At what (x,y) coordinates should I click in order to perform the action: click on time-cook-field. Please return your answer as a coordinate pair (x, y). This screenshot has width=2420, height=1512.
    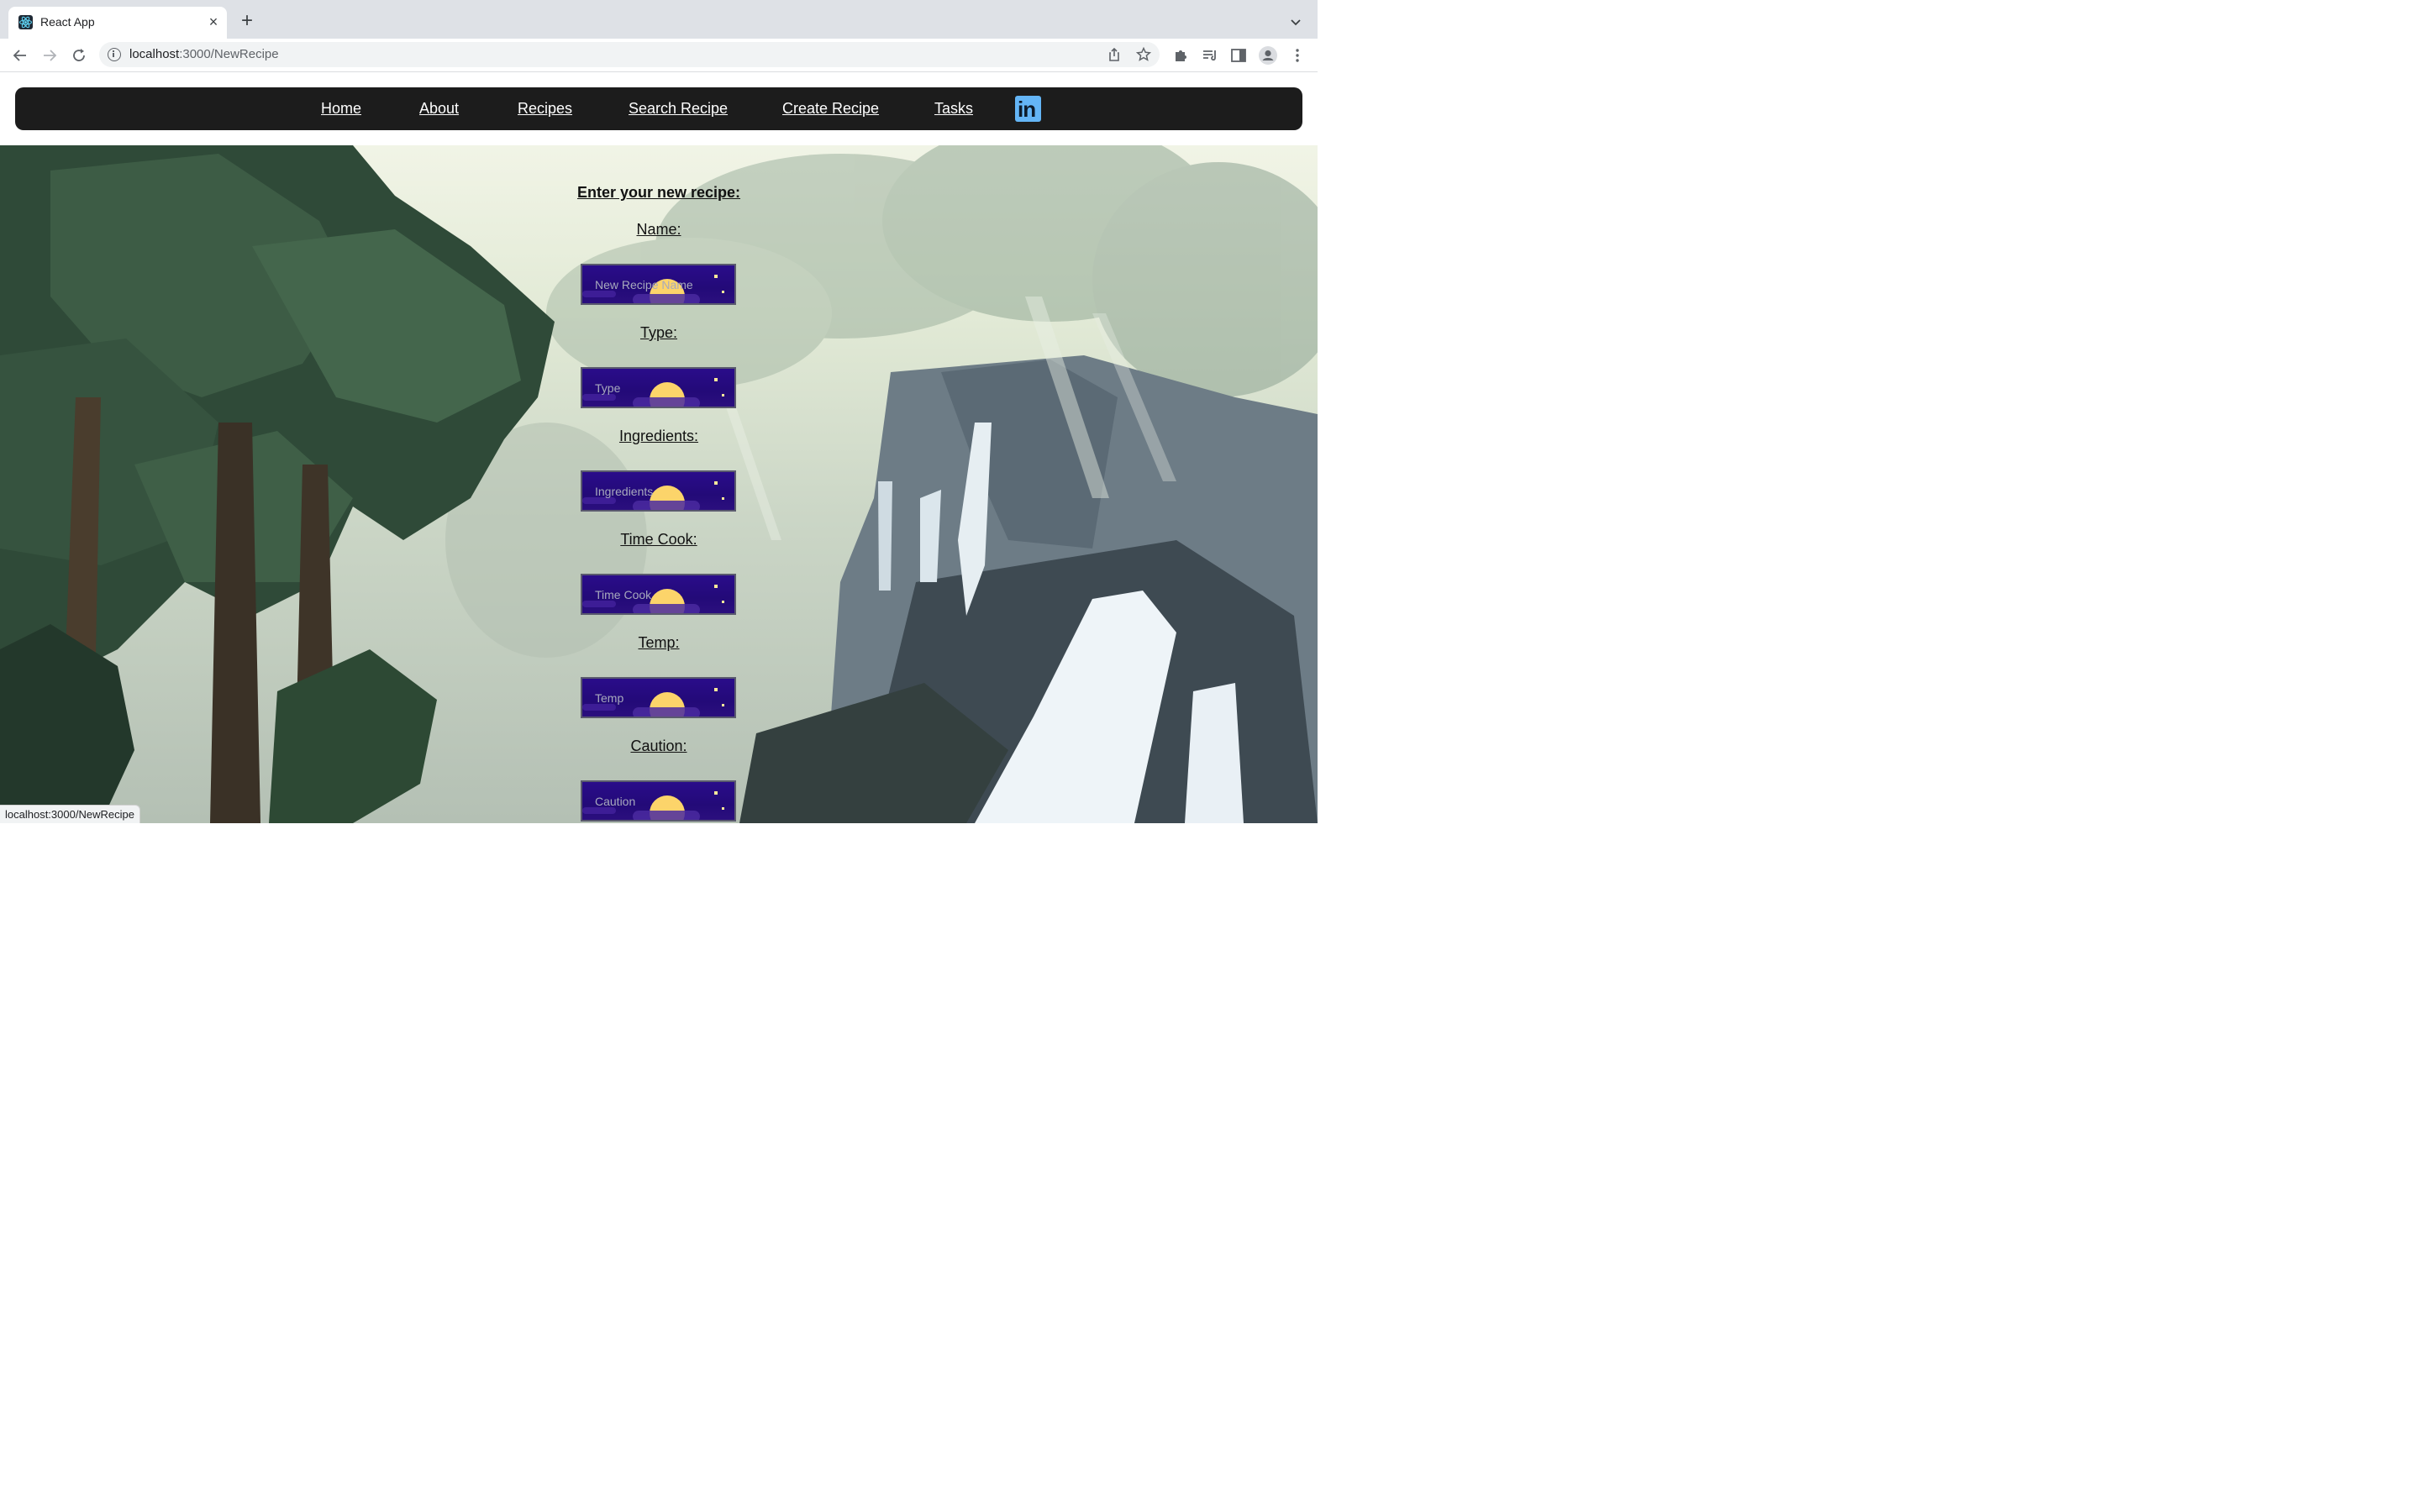
    Looking at the image, I should click on (658, 594).